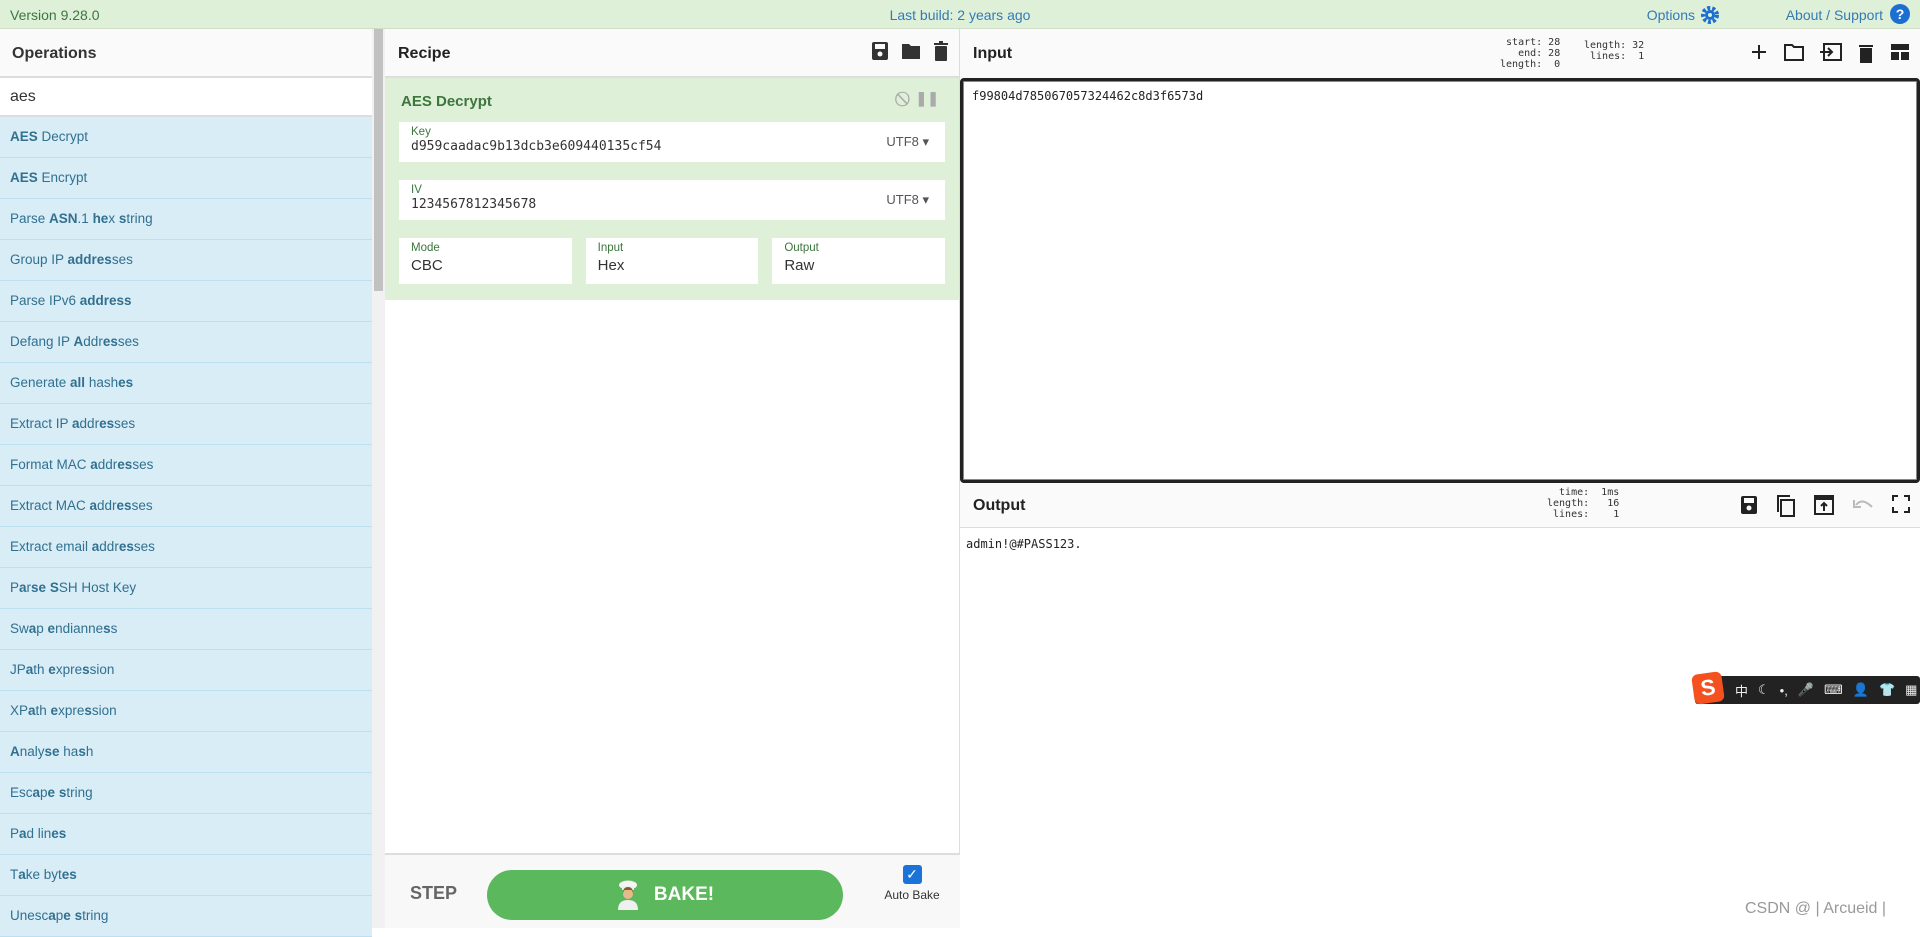 The width and height of the screenshot is (1920, 937). What do you see at coordinates (15, 751) in the screenshot?
I see `match-highlight: A` at bounding box center [15, 751].